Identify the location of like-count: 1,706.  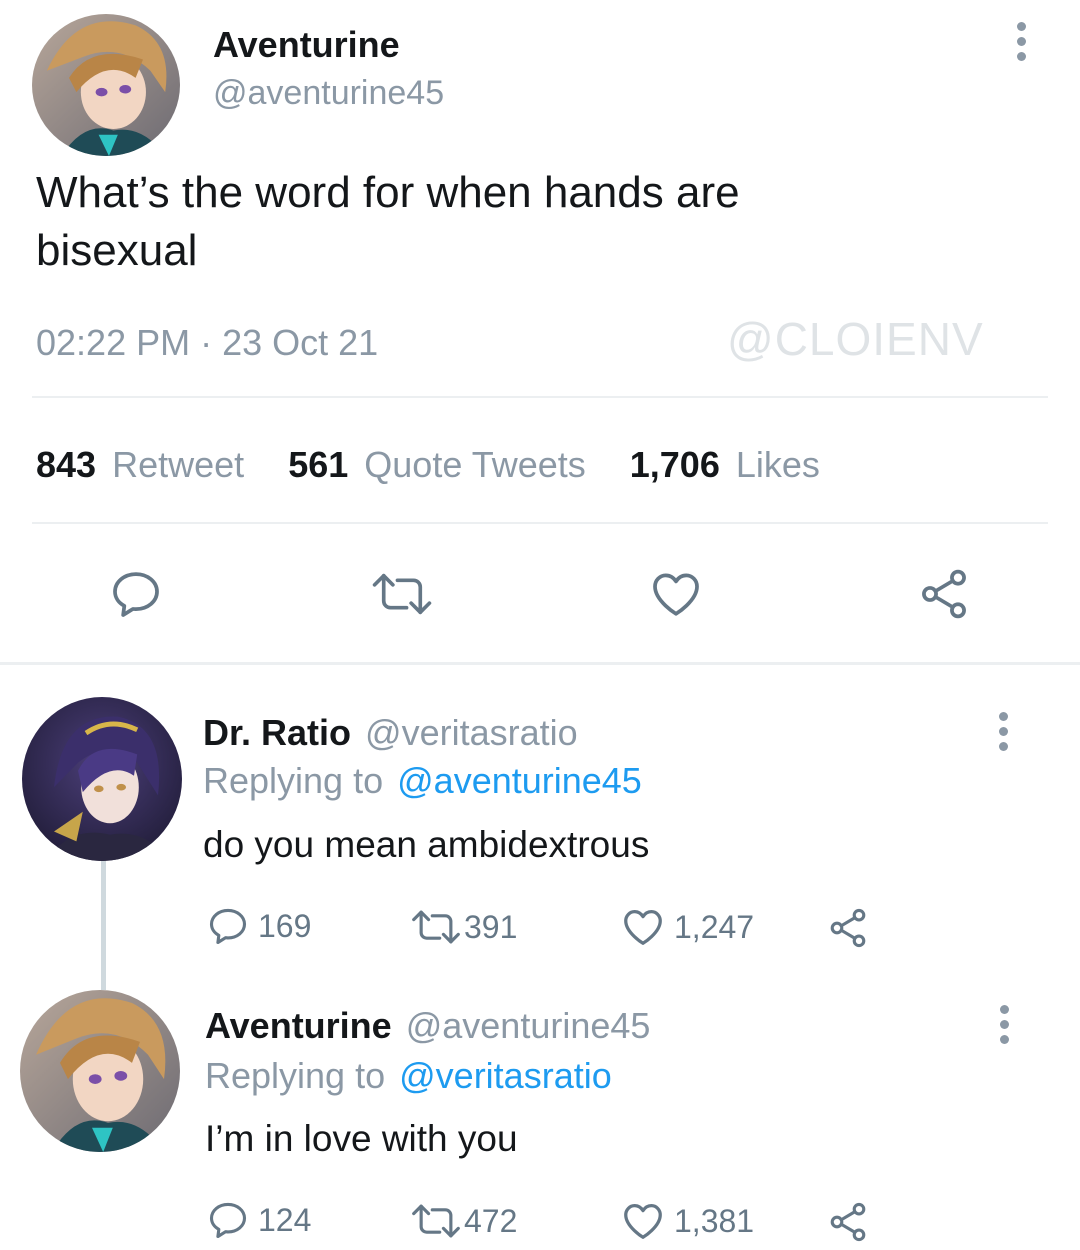
(675, 464).